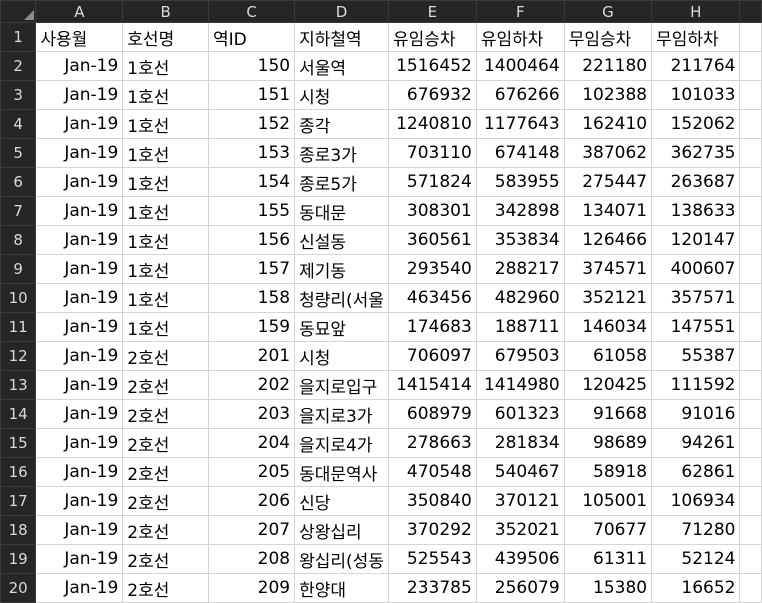 This screenshot has height=603, width=762. Describe the element at coordinates (696, 588) in the screenshot. I see `cell: 16652` at that location.